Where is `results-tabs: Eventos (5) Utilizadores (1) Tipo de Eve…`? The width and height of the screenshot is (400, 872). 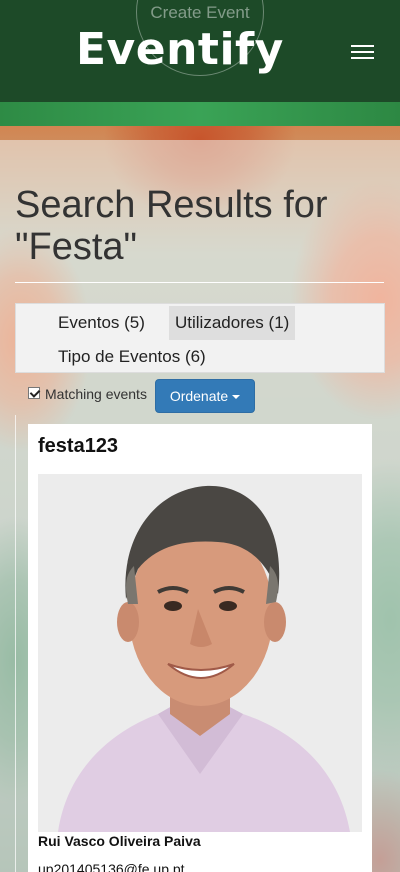 results-tabs: Eventos (5) Utilizadores (1) Tipo de Eve… is located at coordinates (200, 338).